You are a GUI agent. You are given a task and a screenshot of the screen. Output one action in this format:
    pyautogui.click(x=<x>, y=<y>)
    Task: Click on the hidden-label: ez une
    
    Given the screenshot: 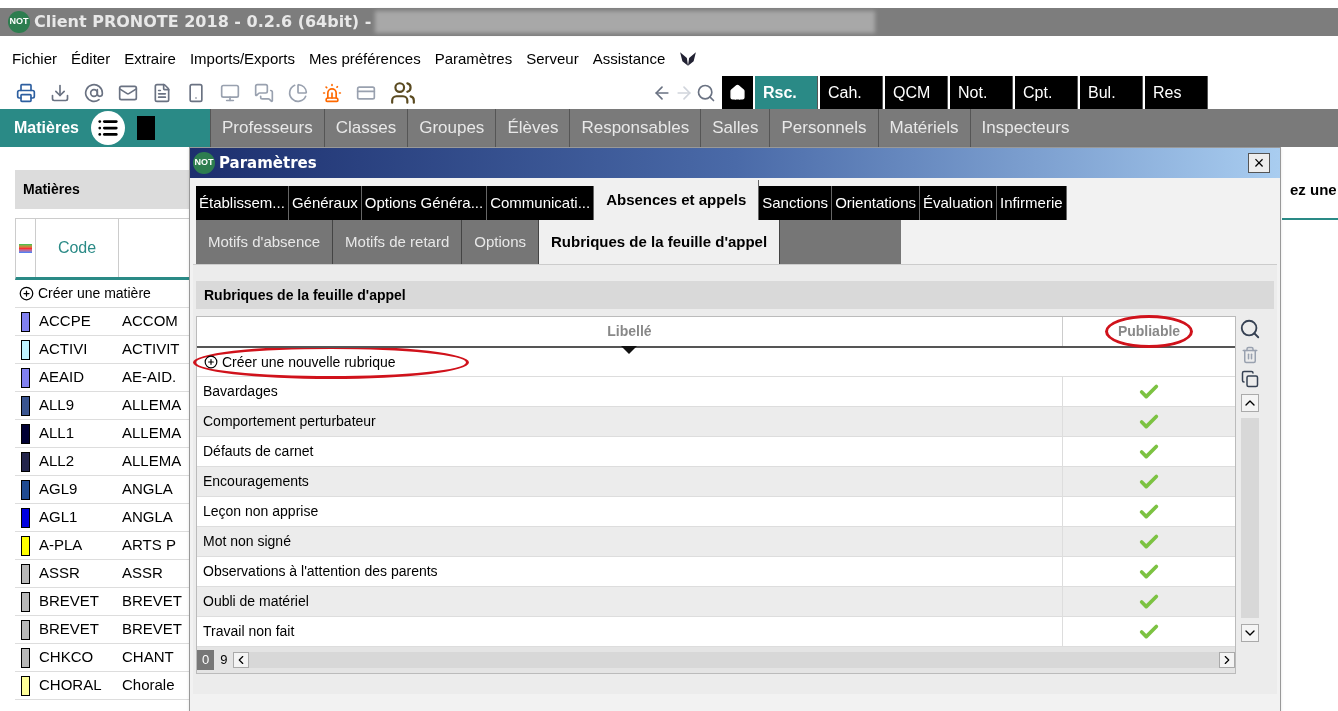 What is the action you would take?
    pyautogui.click(x=1313, y=190)
    